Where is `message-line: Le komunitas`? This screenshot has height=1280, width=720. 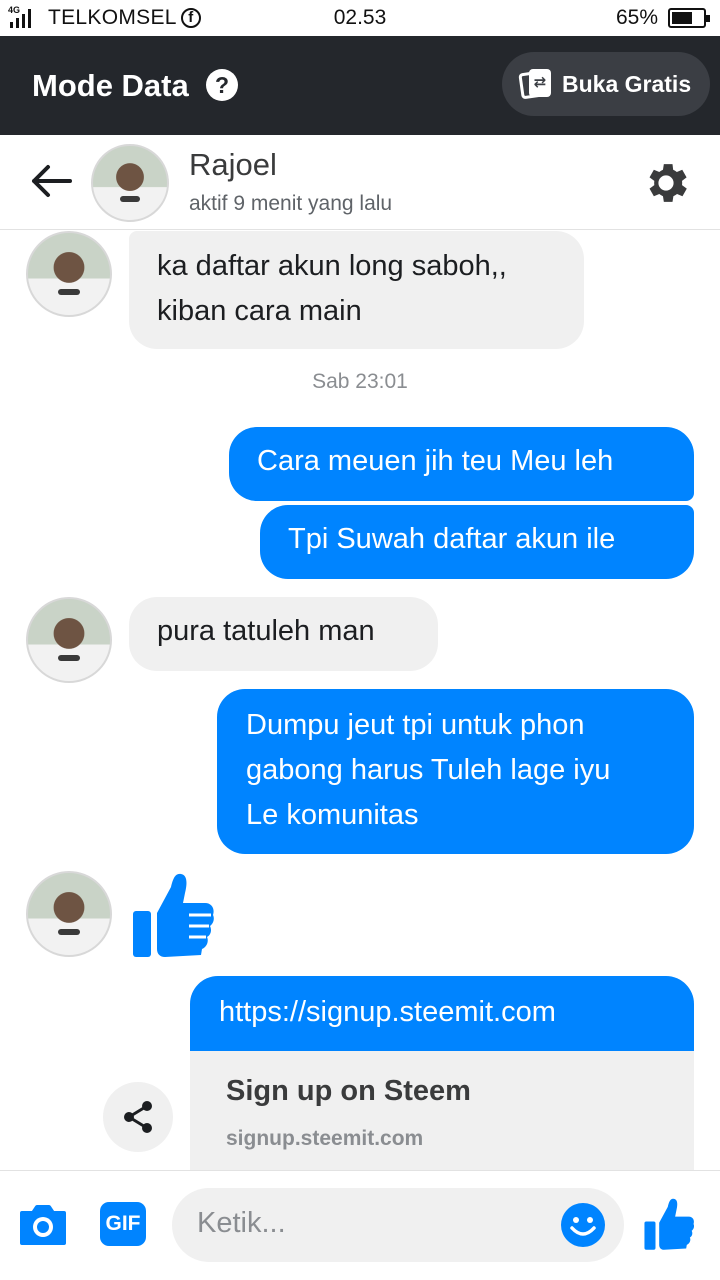
message-line: Le komunitas is located at coordinates (332, 815).